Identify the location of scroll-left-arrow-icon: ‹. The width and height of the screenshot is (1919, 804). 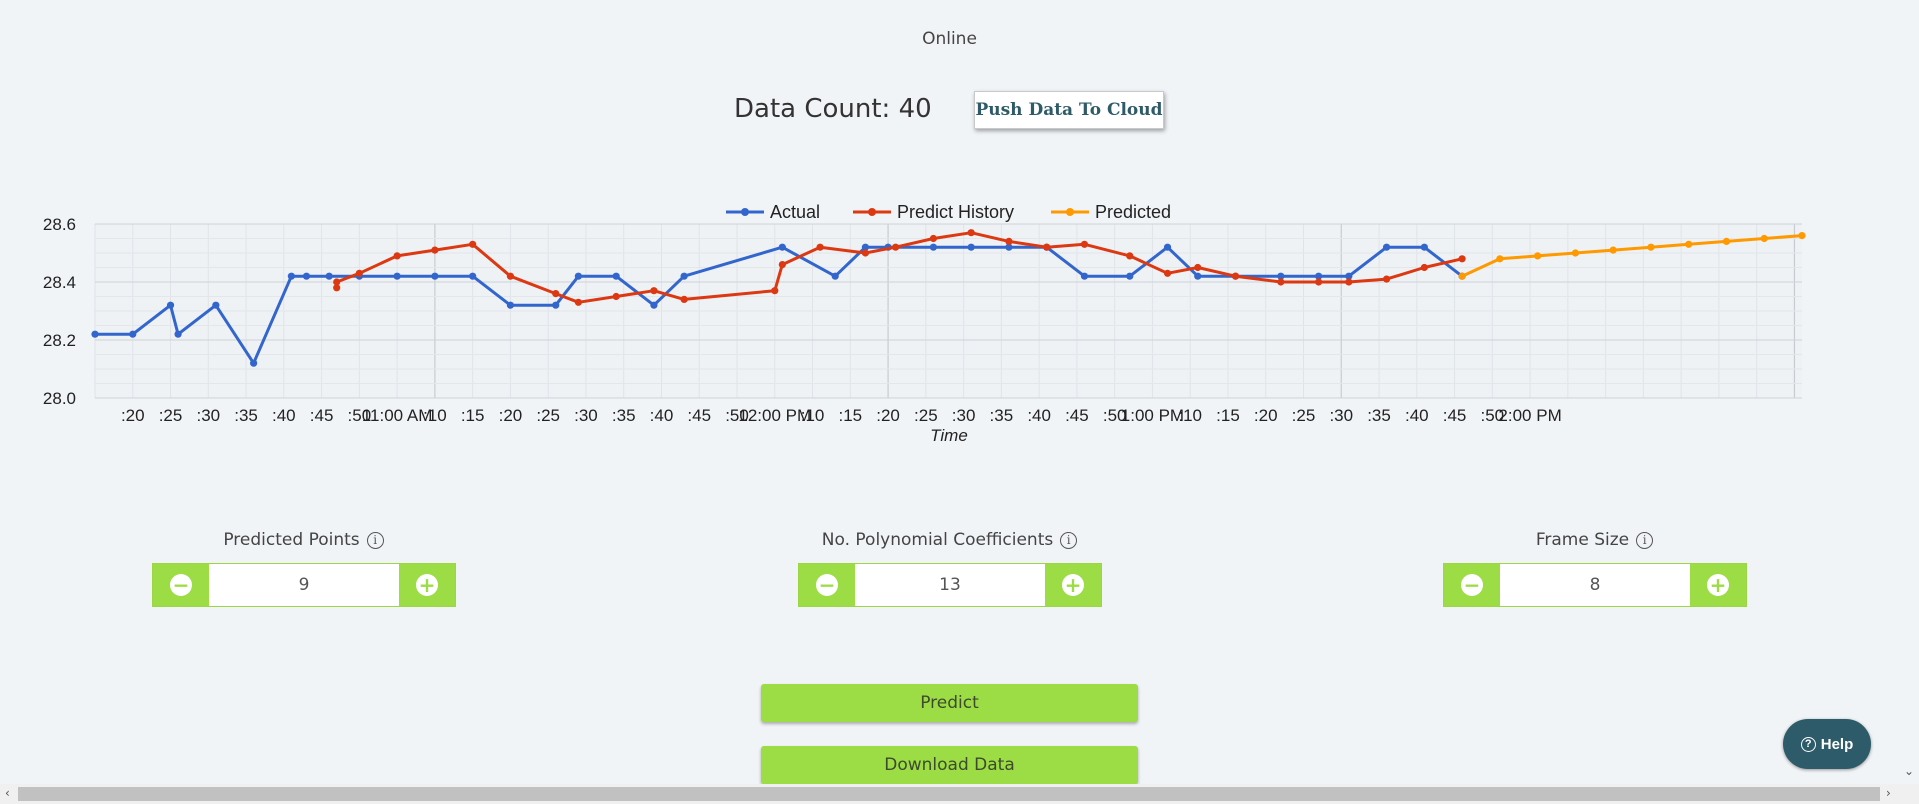
(7, 793).